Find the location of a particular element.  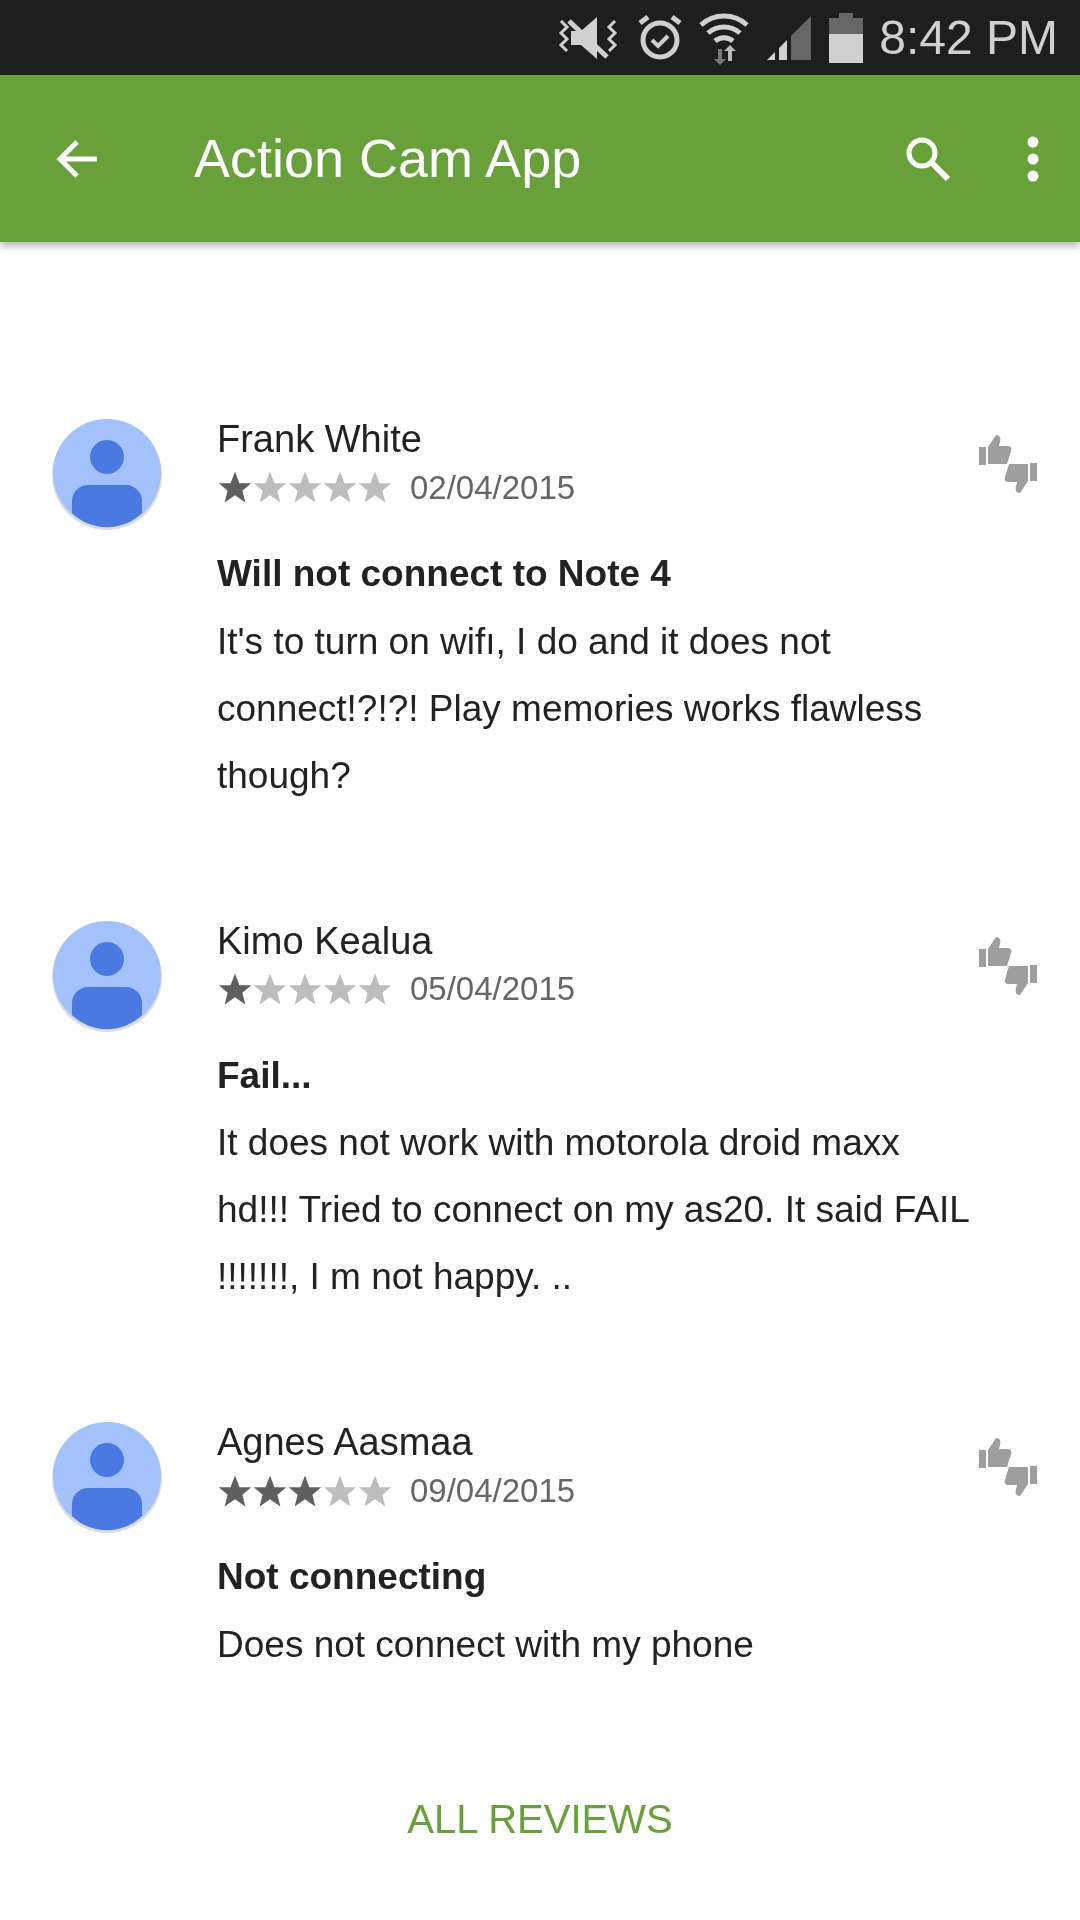

app-title: Action Cam App is located at coordinates (388, 158).